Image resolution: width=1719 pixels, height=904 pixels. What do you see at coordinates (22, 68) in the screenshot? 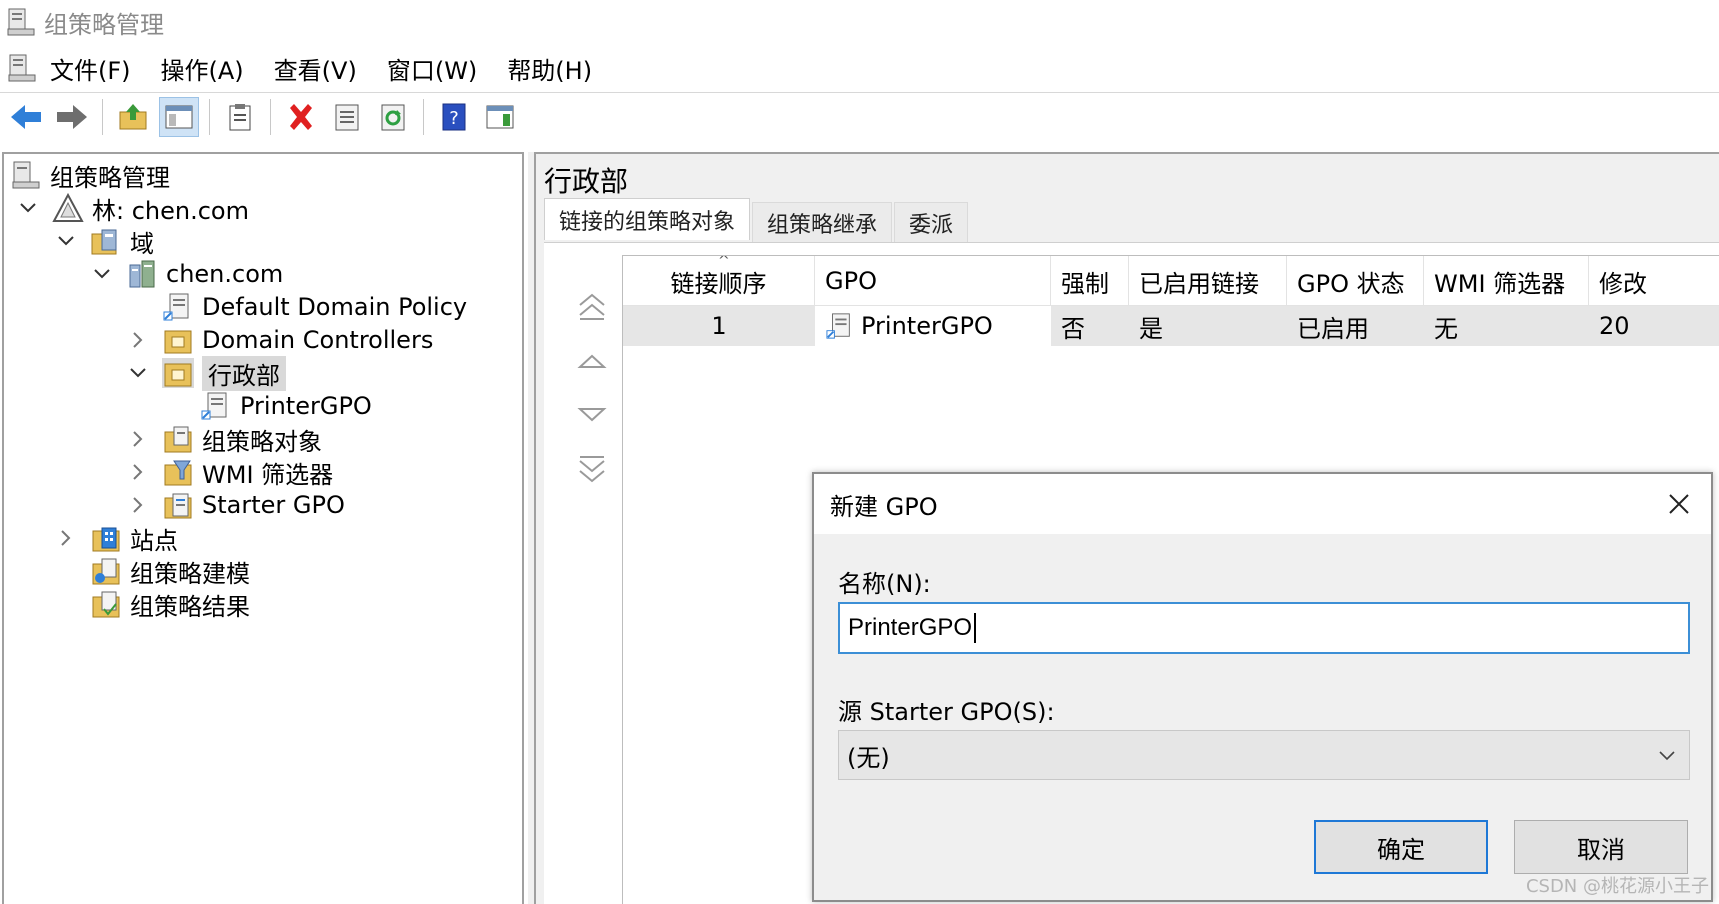
I see `gpm-menu-icon` at bounding box center [22, 68].